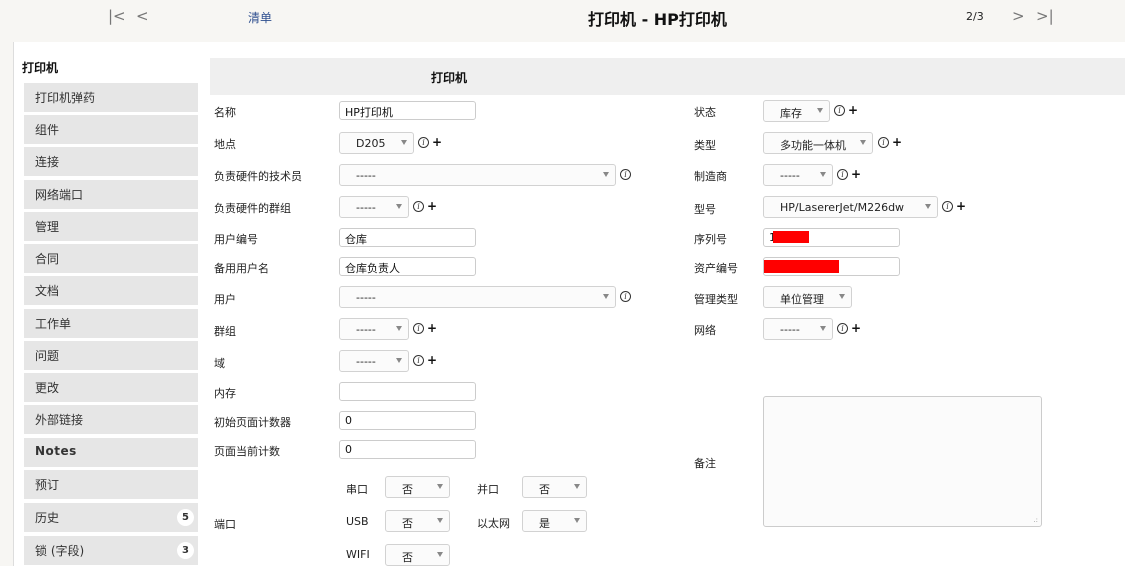 This screenshot has width=1125, height=566. I want to click on serial-number-label: 序列号, so click(710, 239).